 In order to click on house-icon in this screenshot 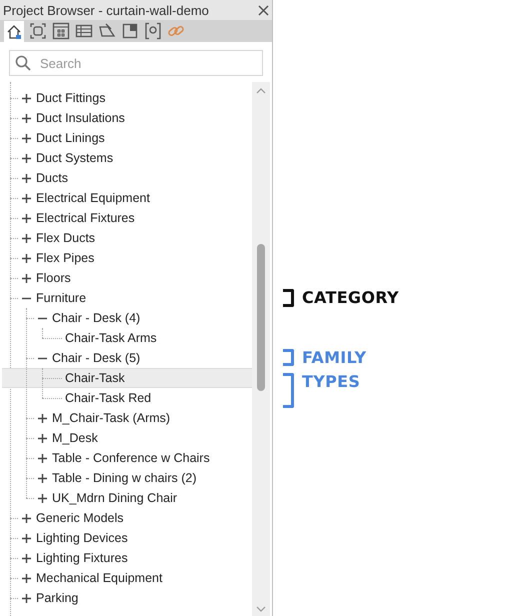, I will do `click(14, 32)`.